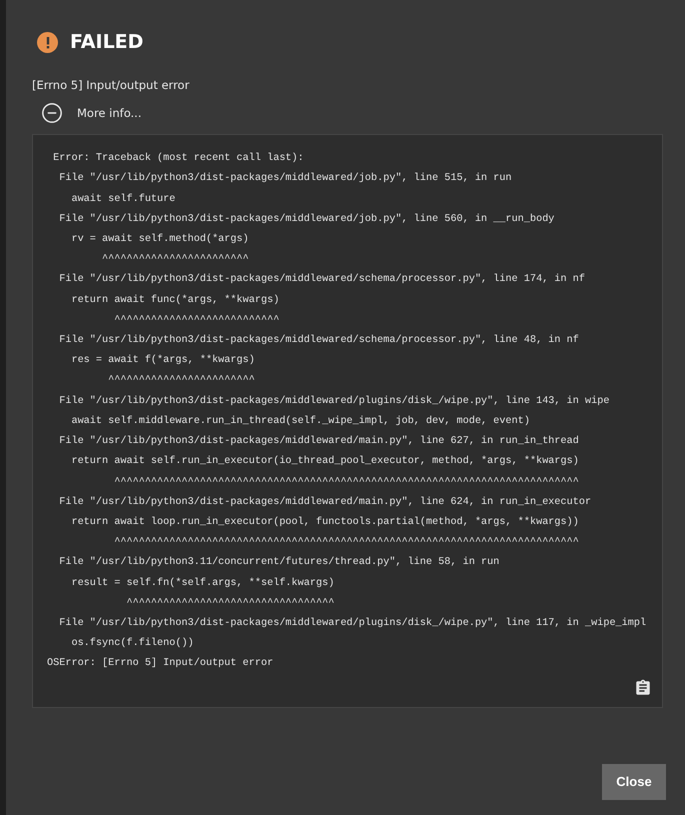 The width and height of the screenshot is (685, 815). What do you see at coordinates (324, 462) in the screenshot?
I see `traceback-line: return await self.run_in_executor(io_thread_pool_executor, method, *args, **kwargs)` at bounding box center [324, 462].